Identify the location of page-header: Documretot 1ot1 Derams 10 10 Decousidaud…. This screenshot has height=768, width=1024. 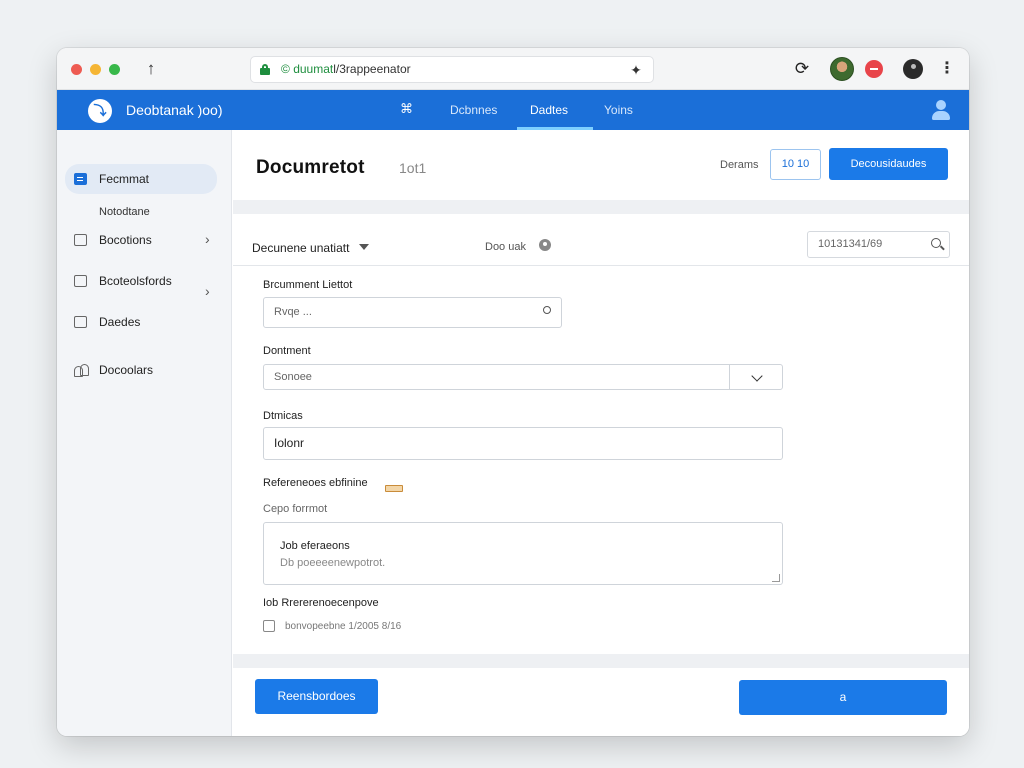
(601, 165).